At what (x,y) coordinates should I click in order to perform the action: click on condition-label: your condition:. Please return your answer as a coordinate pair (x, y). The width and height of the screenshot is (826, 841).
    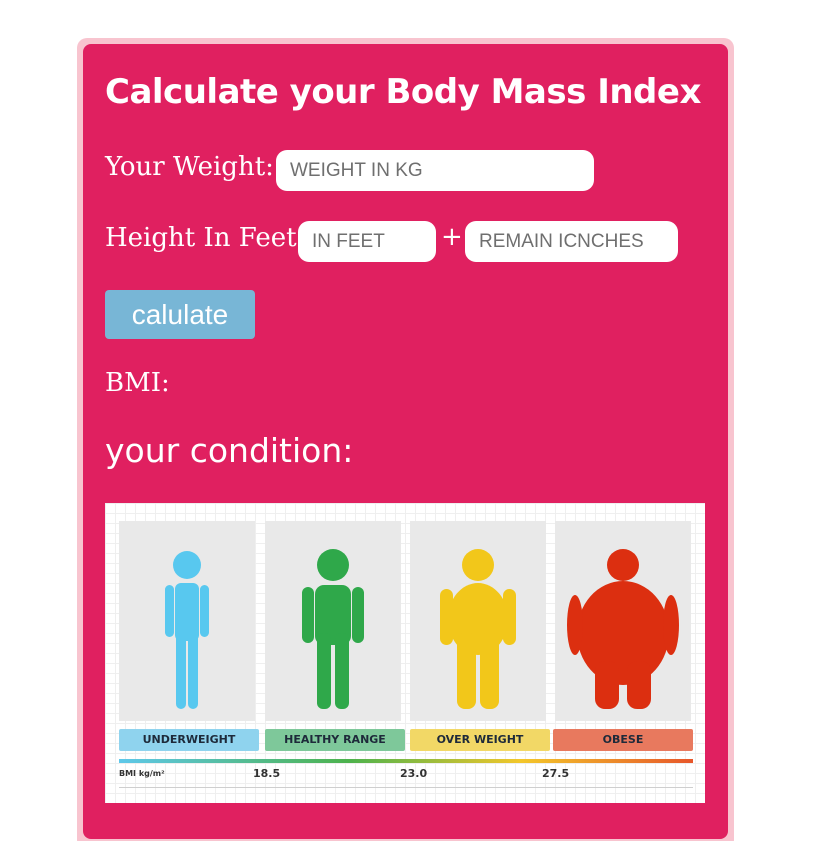
    Looking at the image, I should click on (229, 450).